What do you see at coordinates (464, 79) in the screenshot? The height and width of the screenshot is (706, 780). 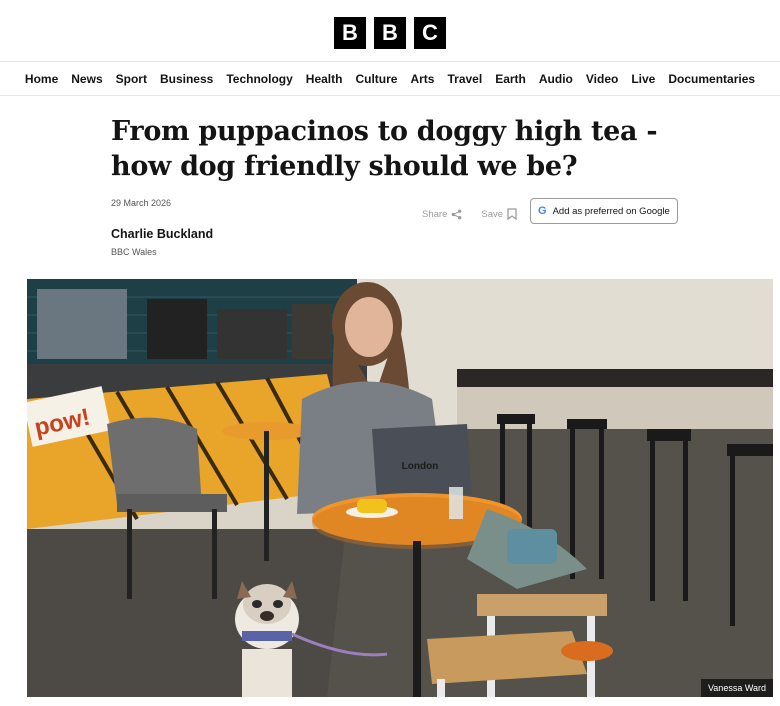 I see `nav-item-travel: Travel` at bounding box center [464, 79].